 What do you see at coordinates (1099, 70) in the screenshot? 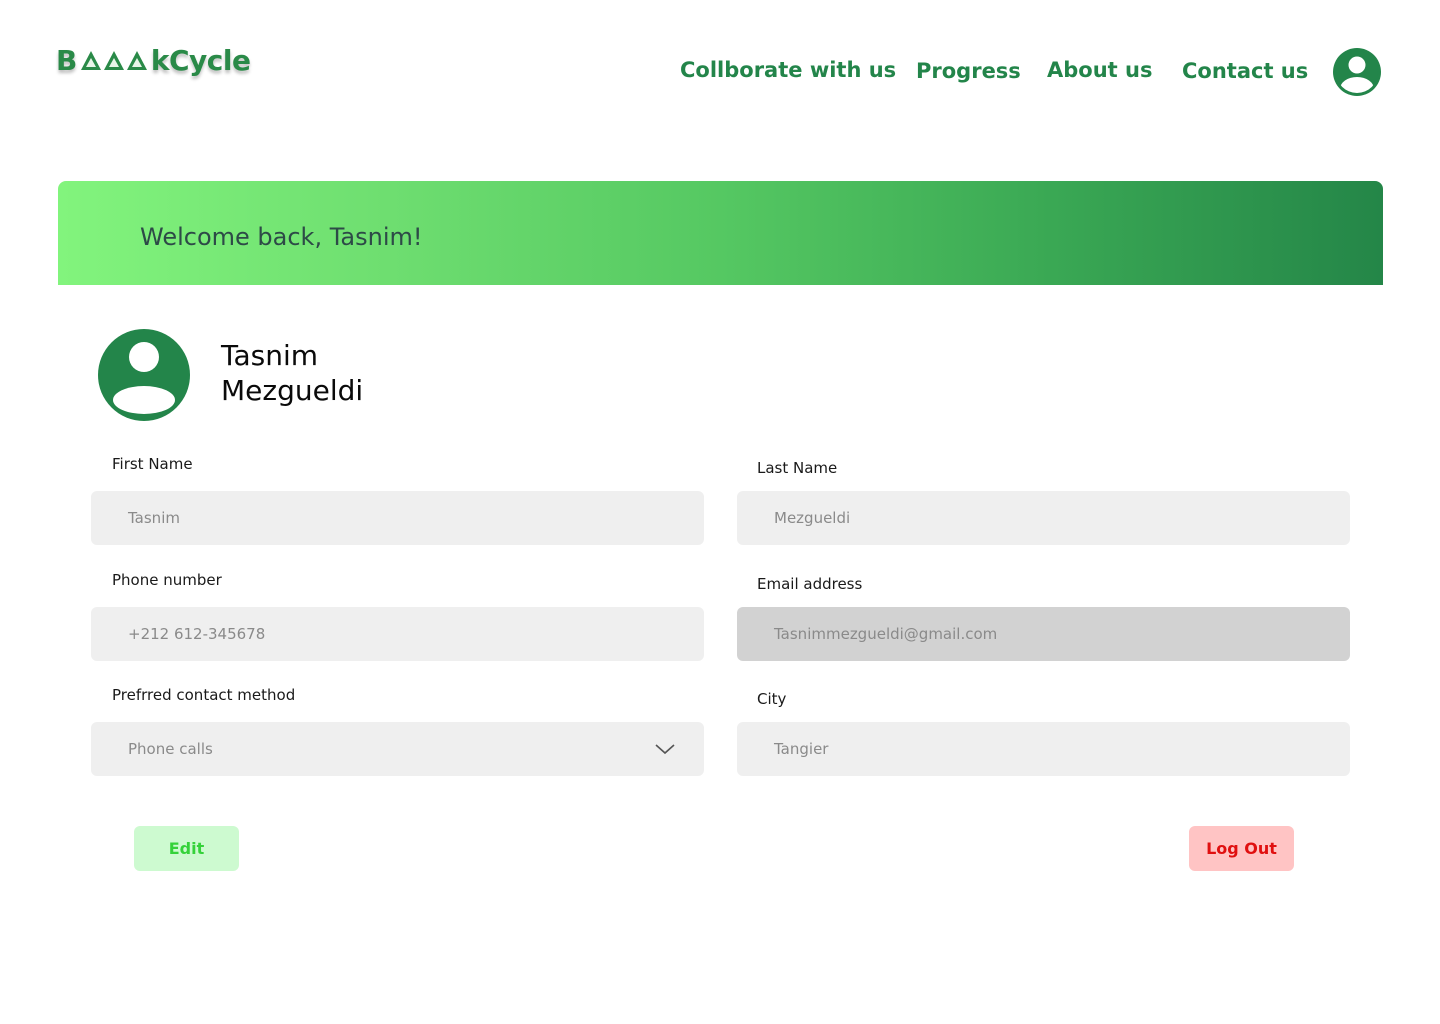
I see `nav-about: About us` at bounding box center [1099, 70].